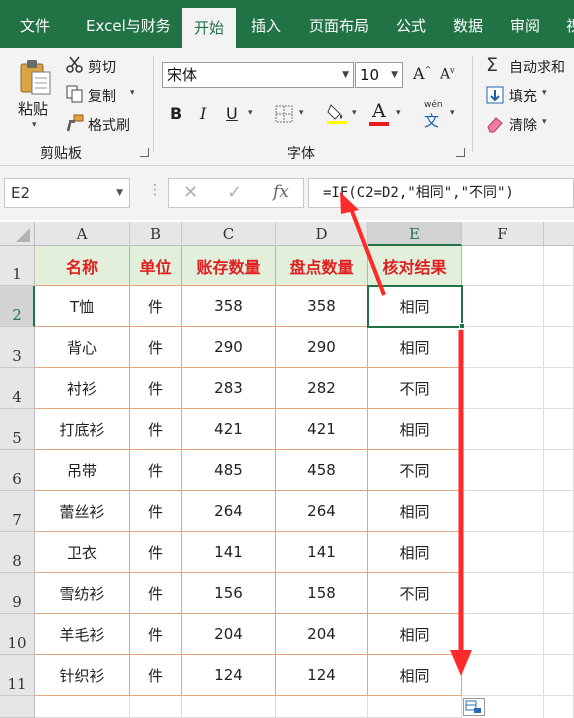  What do you see at coordinates (495, 126) in the screenshot?
I see `eraser-icon` at bounding box center [495, 126].